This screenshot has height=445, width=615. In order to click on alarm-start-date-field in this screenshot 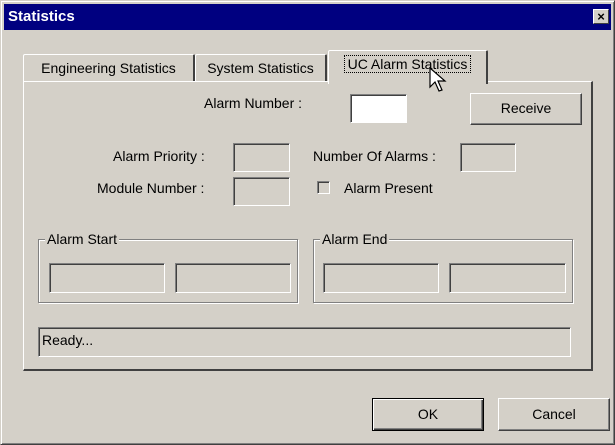, I will do `click(107, 278)`.